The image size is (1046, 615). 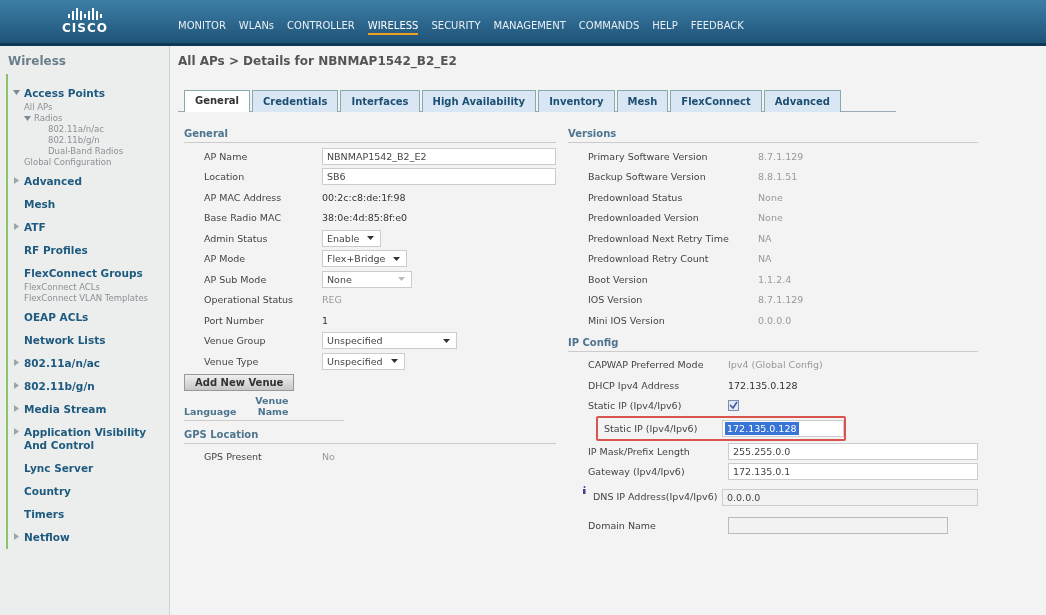 I want to click on field-label: Primary Software Version, so click(x=648, y=156).